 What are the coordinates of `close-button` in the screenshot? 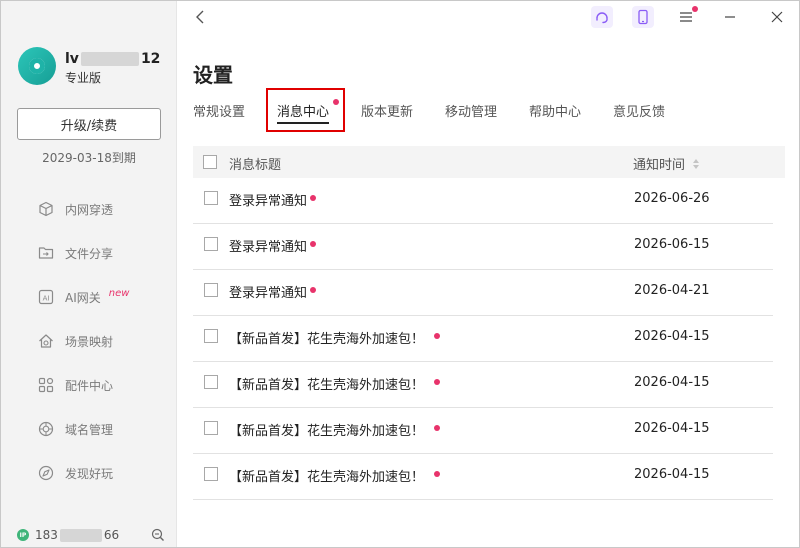 It's located at (777, 17).